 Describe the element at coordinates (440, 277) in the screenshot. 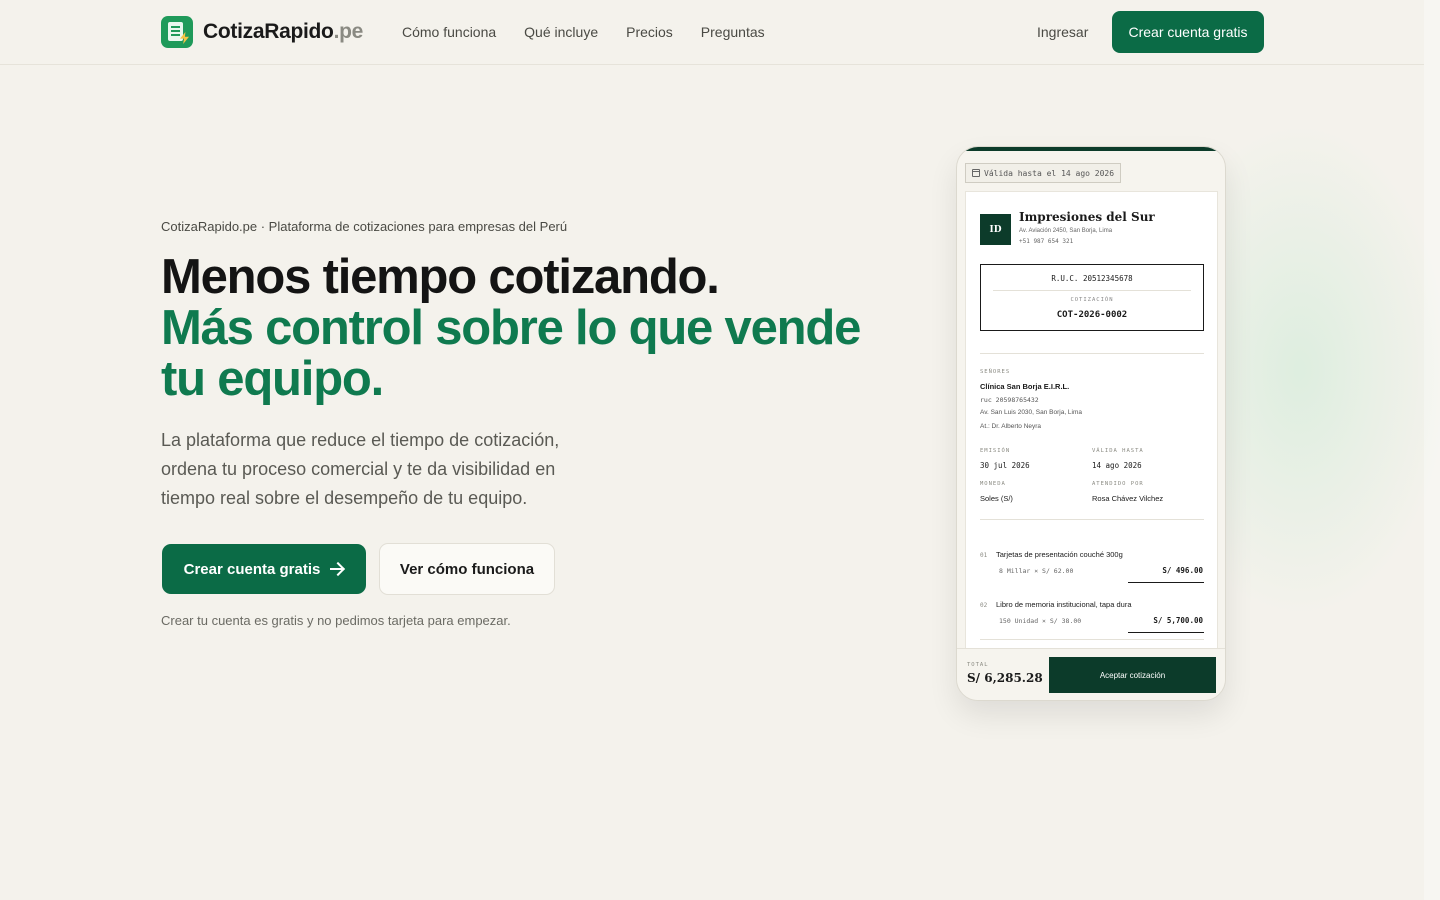

I see `headline-line-1: Menos tiempo cotizando.` at that location.